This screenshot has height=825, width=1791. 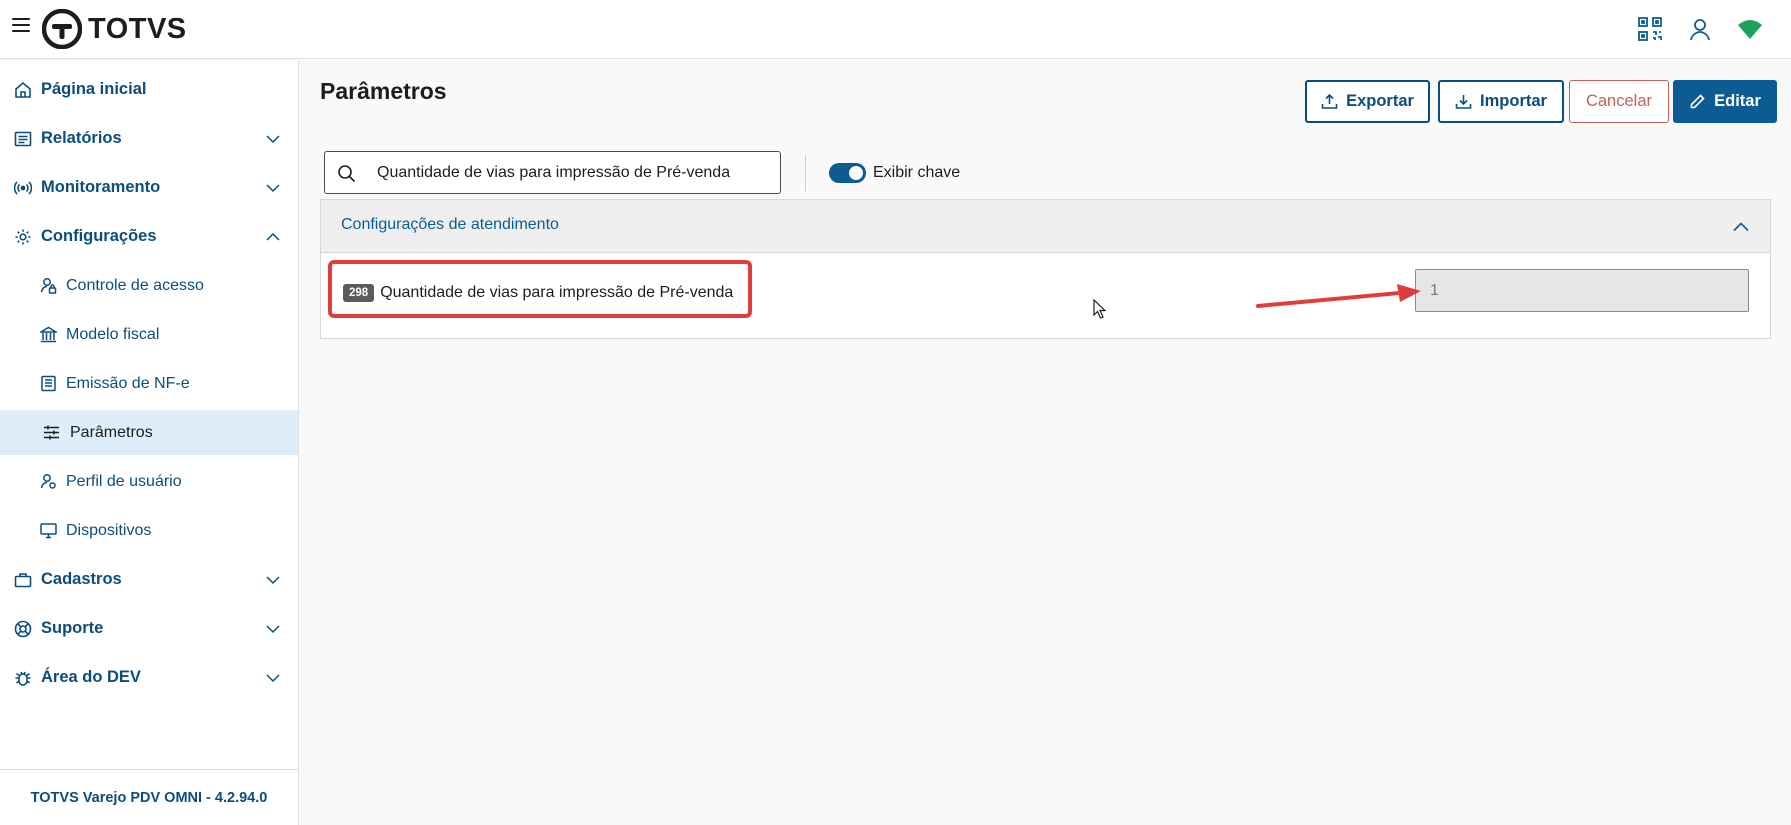 I want to click on user-icon, so click(x=1700, y=29).